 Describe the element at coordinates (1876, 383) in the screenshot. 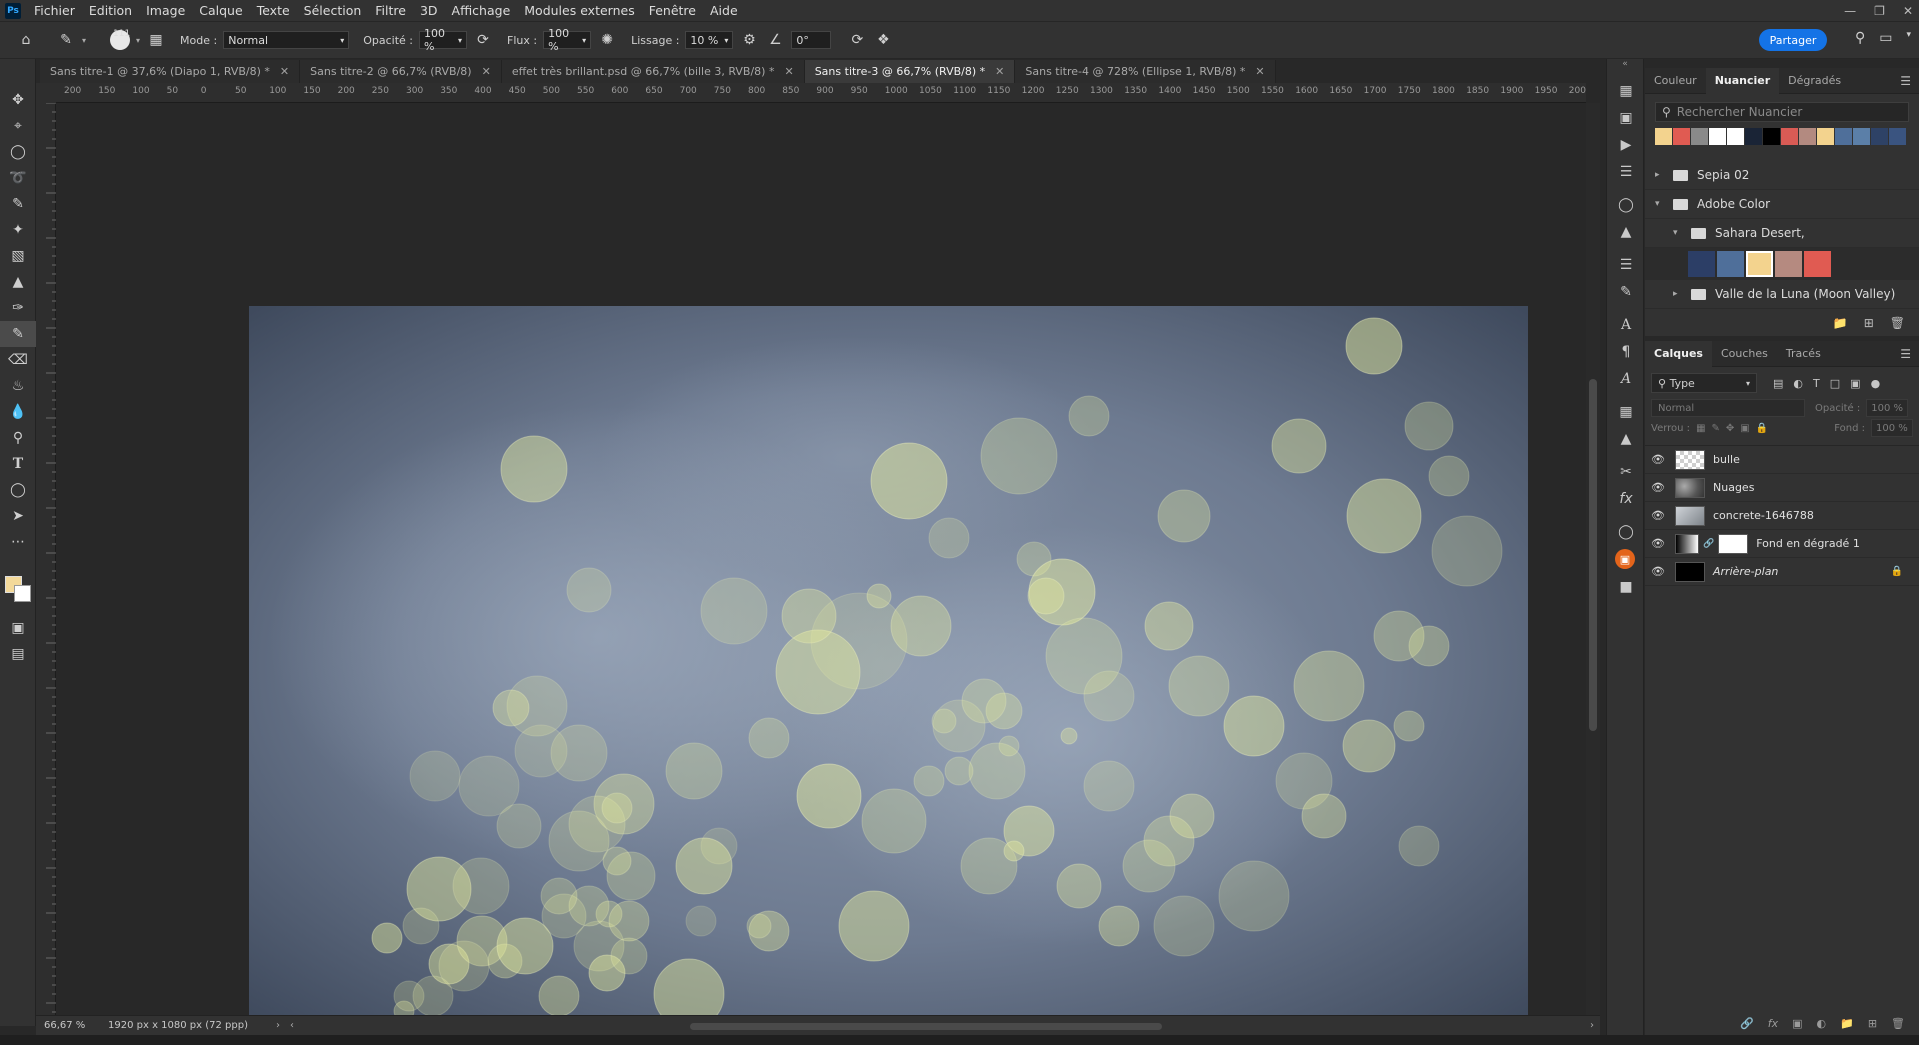

I see `filter-toggle-icon: ●` at that location.